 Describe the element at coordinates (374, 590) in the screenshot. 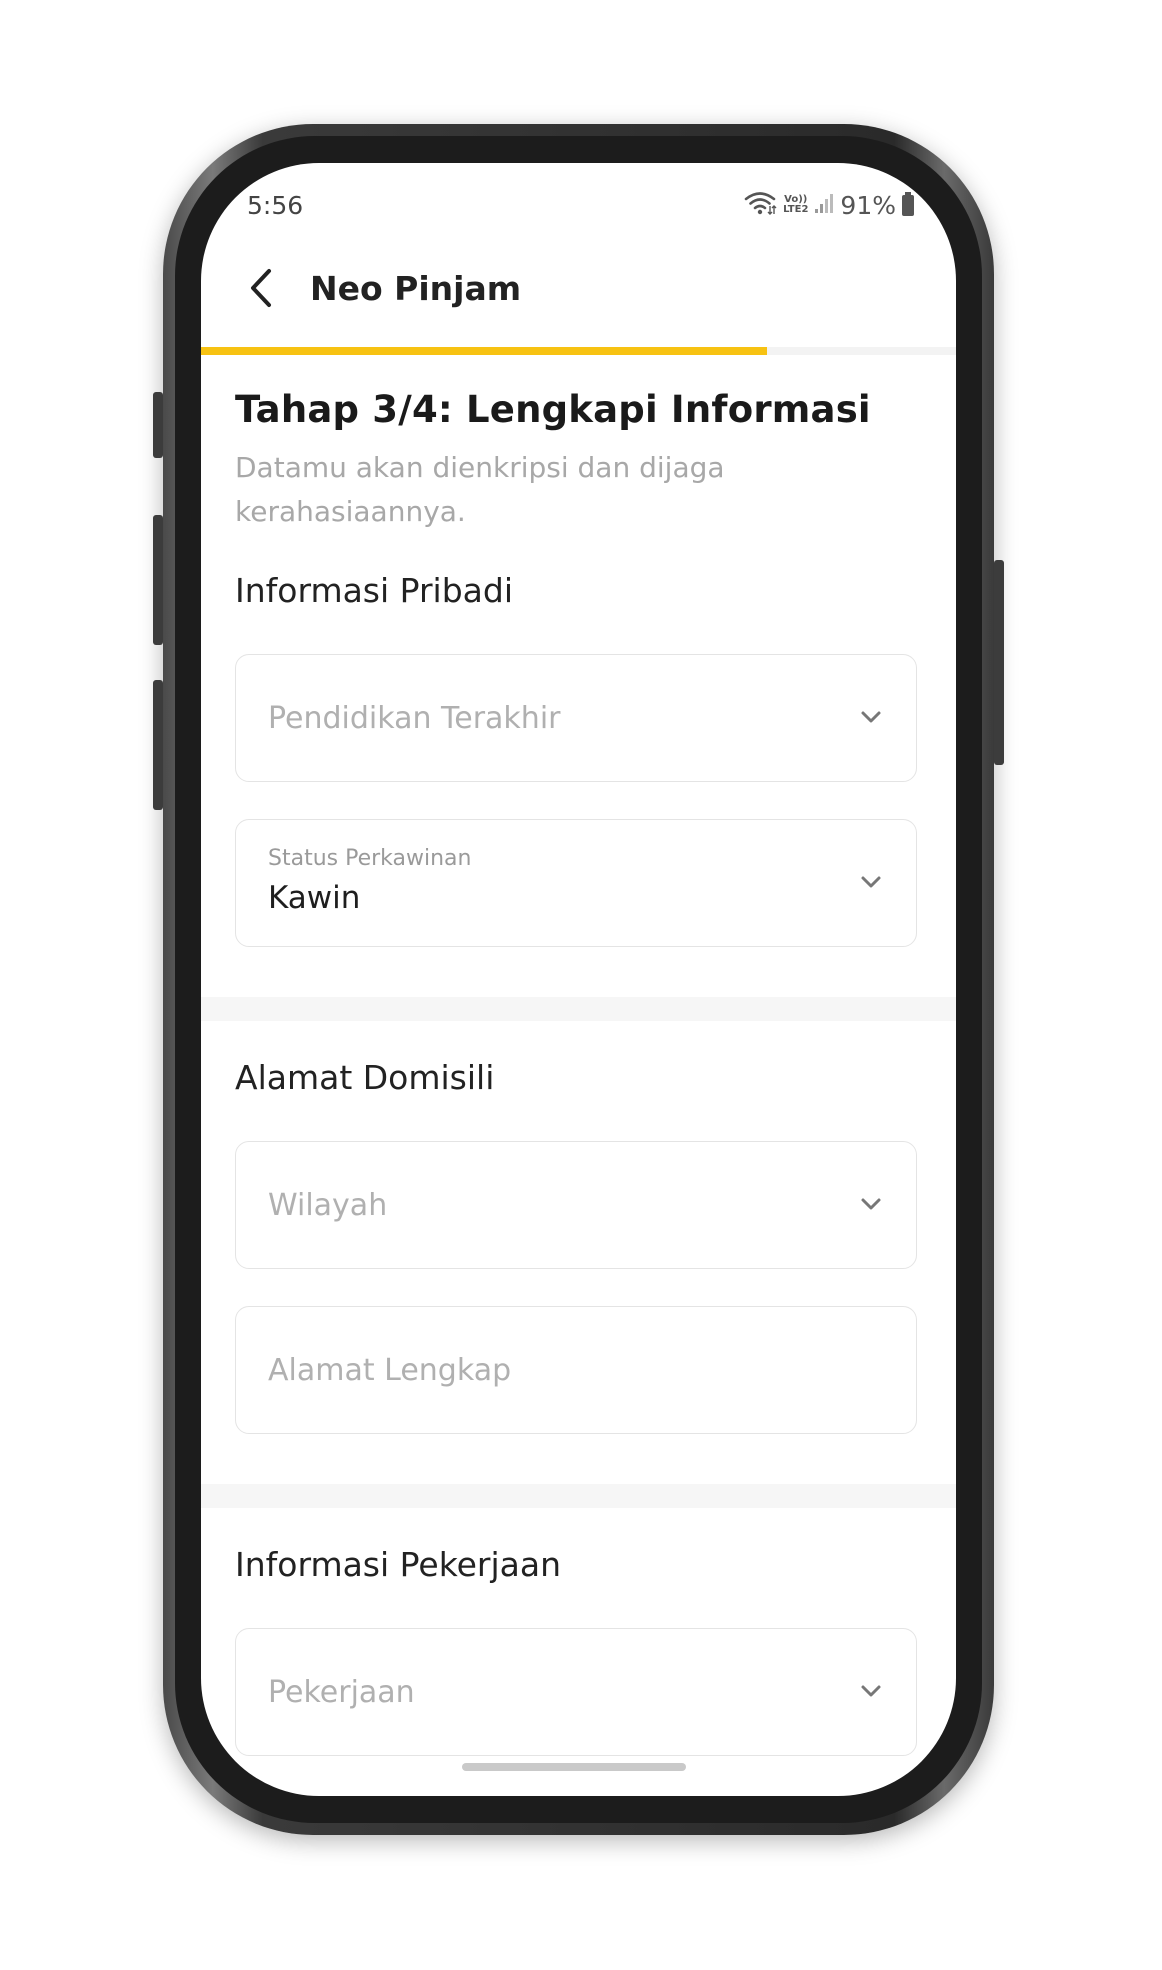

I see `section-title-personal: Informasi Pribadi` at that location.